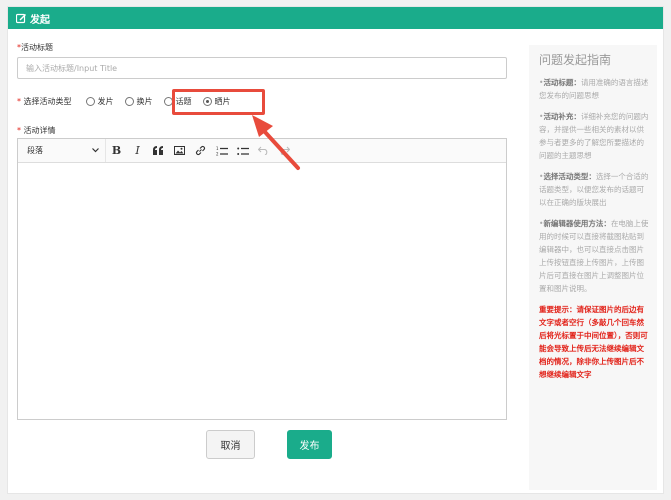  What do you see at coordinates (158, 150) in the screenshot?
I see `quote-icon` at bounding box center [158, 150].